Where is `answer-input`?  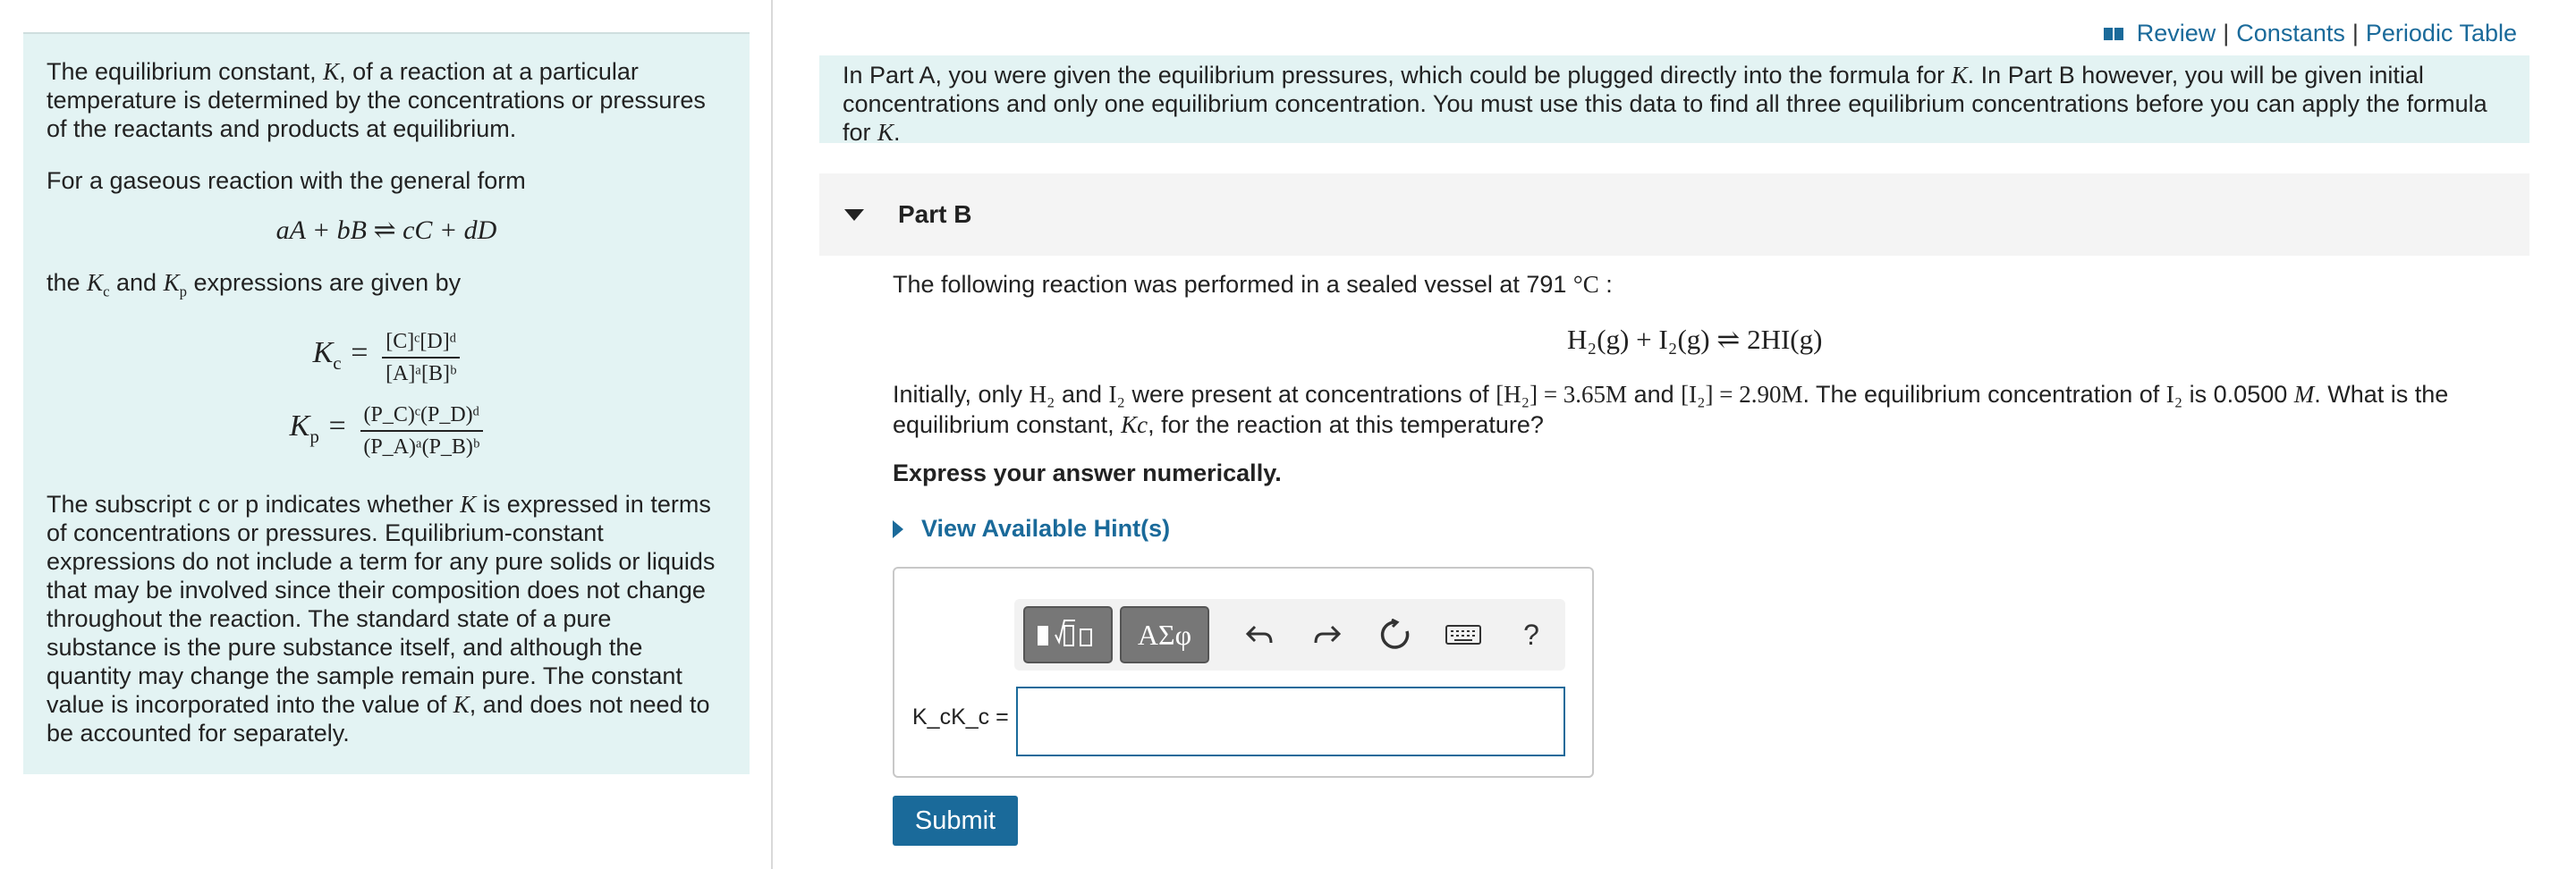 answer-input is located at coordinates (1290, 721).